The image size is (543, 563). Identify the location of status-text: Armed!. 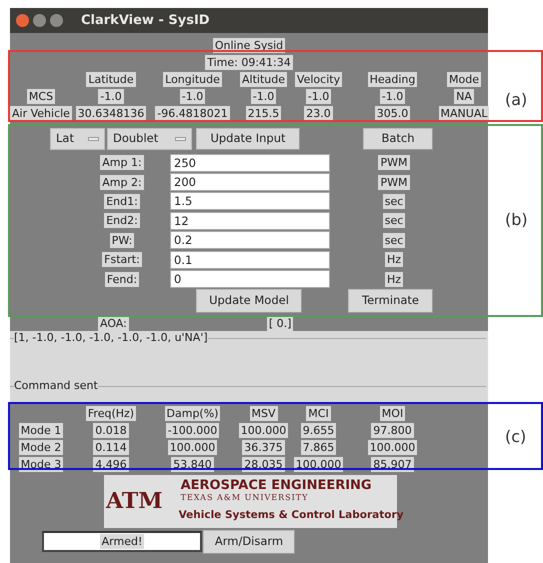
(122, 542).